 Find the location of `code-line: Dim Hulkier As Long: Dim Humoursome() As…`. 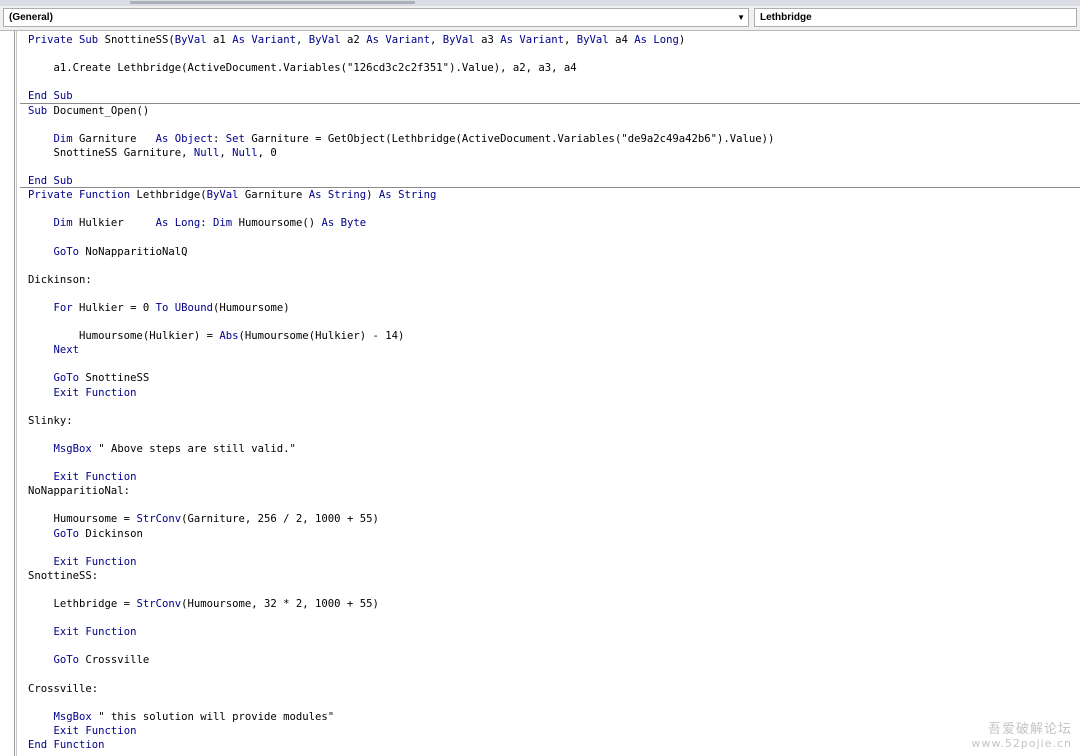

code-line: Dim Hulkier As Long: Dim Humoursome() As… is located at coordinates (197, 223).